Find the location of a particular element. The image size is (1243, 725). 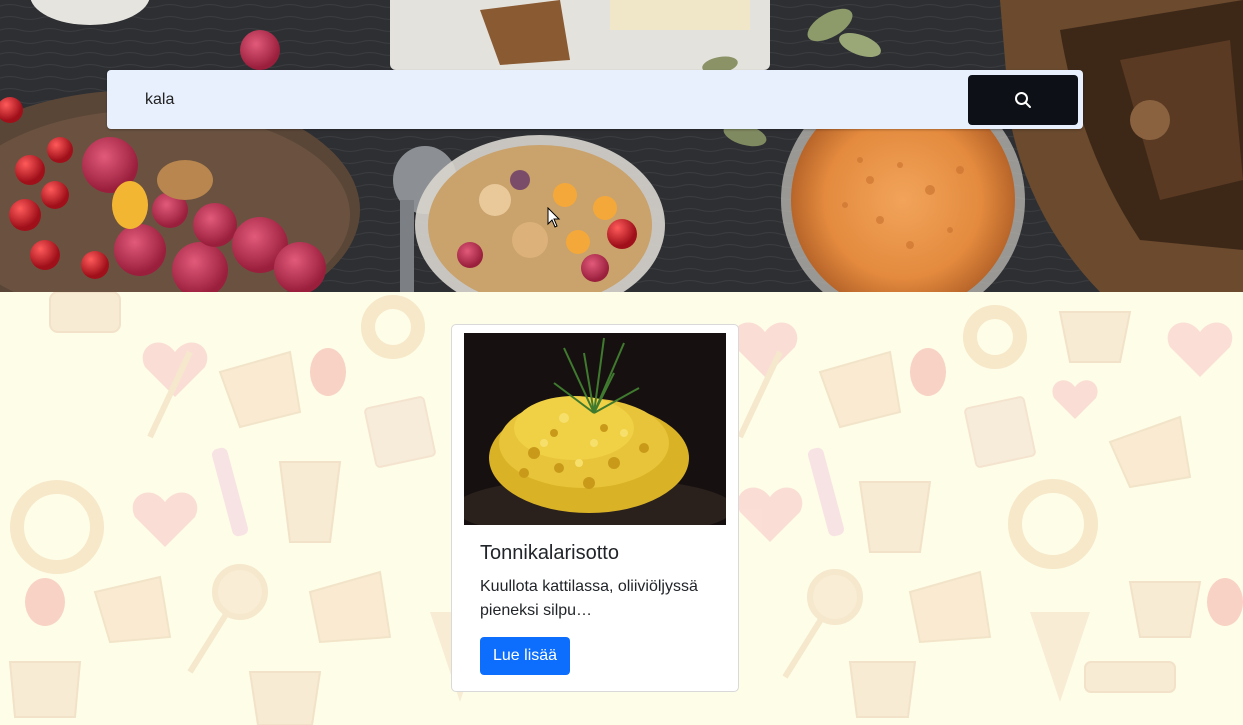

mouse-cursor-icon is located at coordinates (554, 217).